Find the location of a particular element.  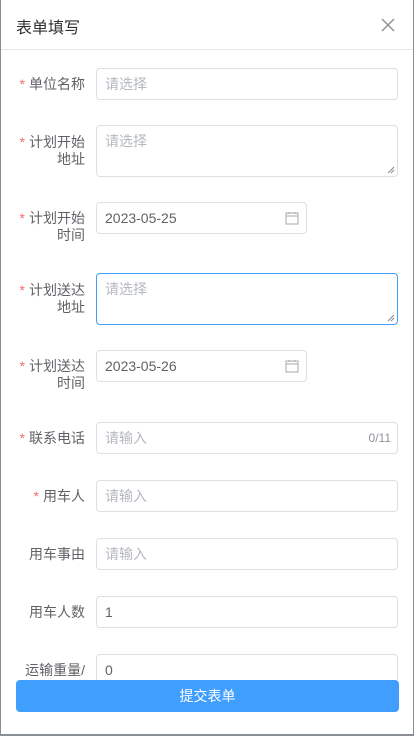

start-address-textarea: 请选择 is located at coordinates (247, 151).